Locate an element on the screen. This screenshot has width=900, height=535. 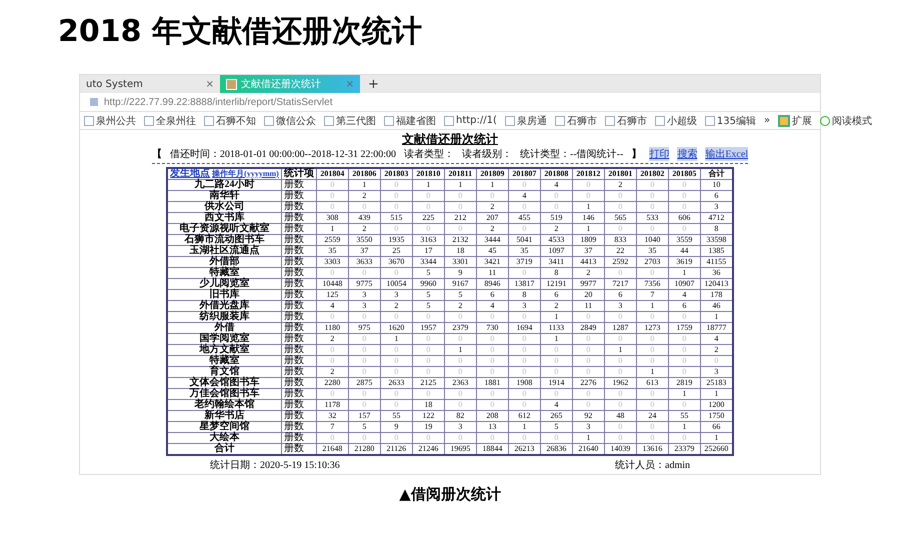
table-cell: 1750 is located at coordinates (716, 416).